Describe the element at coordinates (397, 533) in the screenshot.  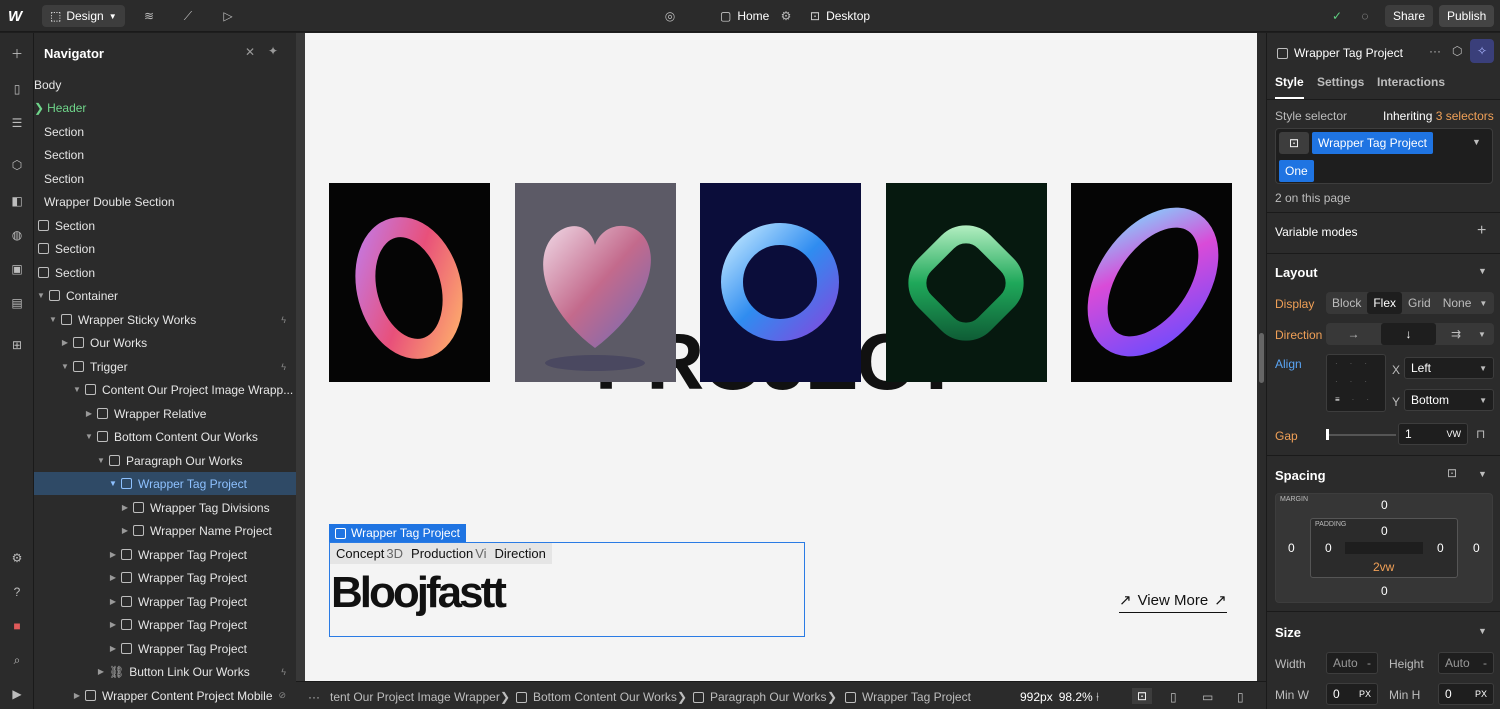
I see `selected-element-label: Wrapper Tag Project` at that location.